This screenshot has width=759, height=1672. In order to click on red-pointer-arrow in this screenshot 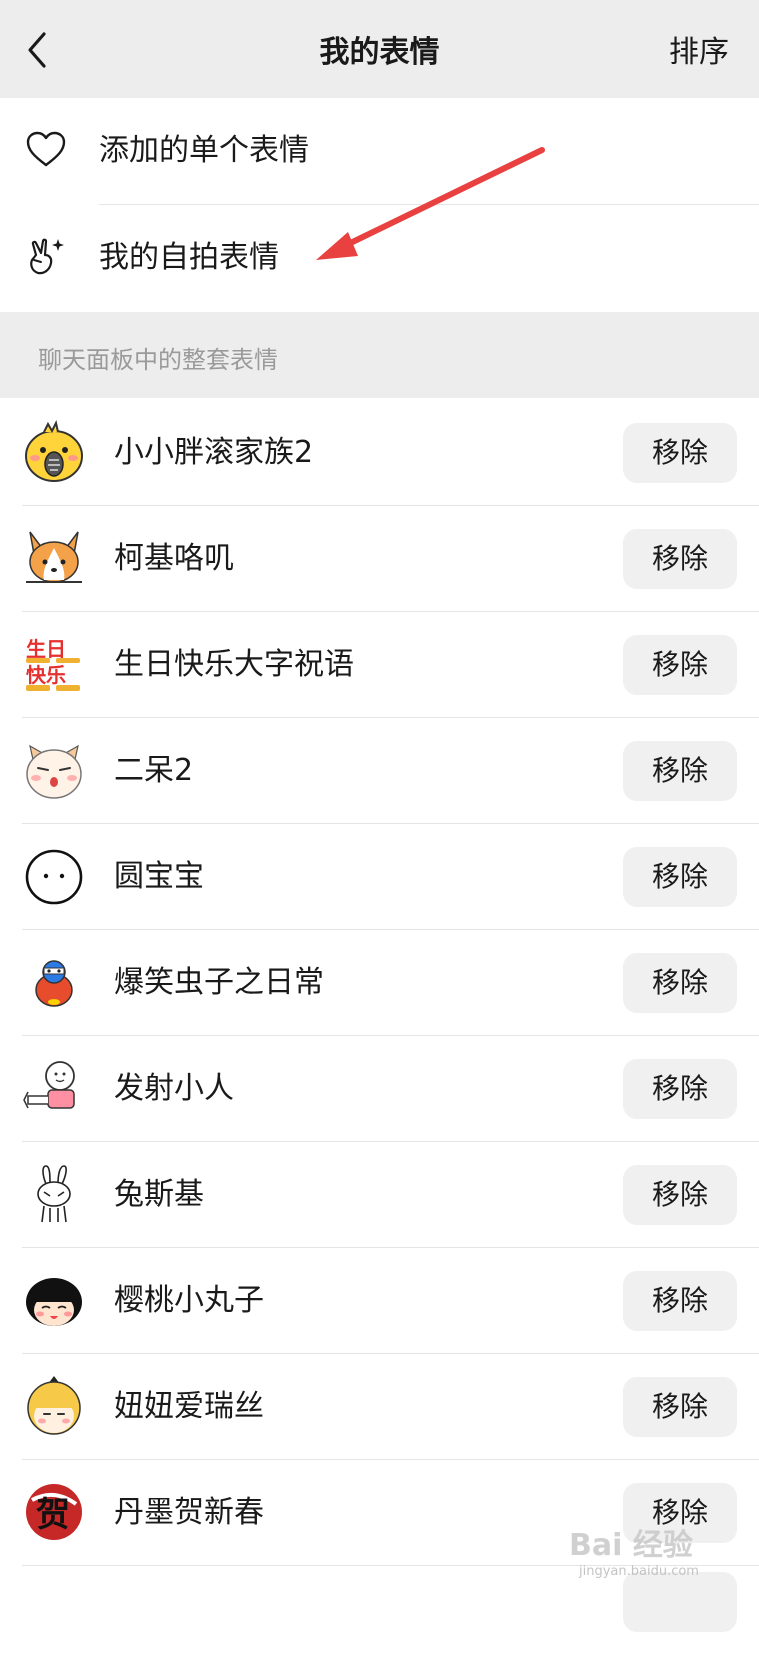, I will do `click(430, 203)`.